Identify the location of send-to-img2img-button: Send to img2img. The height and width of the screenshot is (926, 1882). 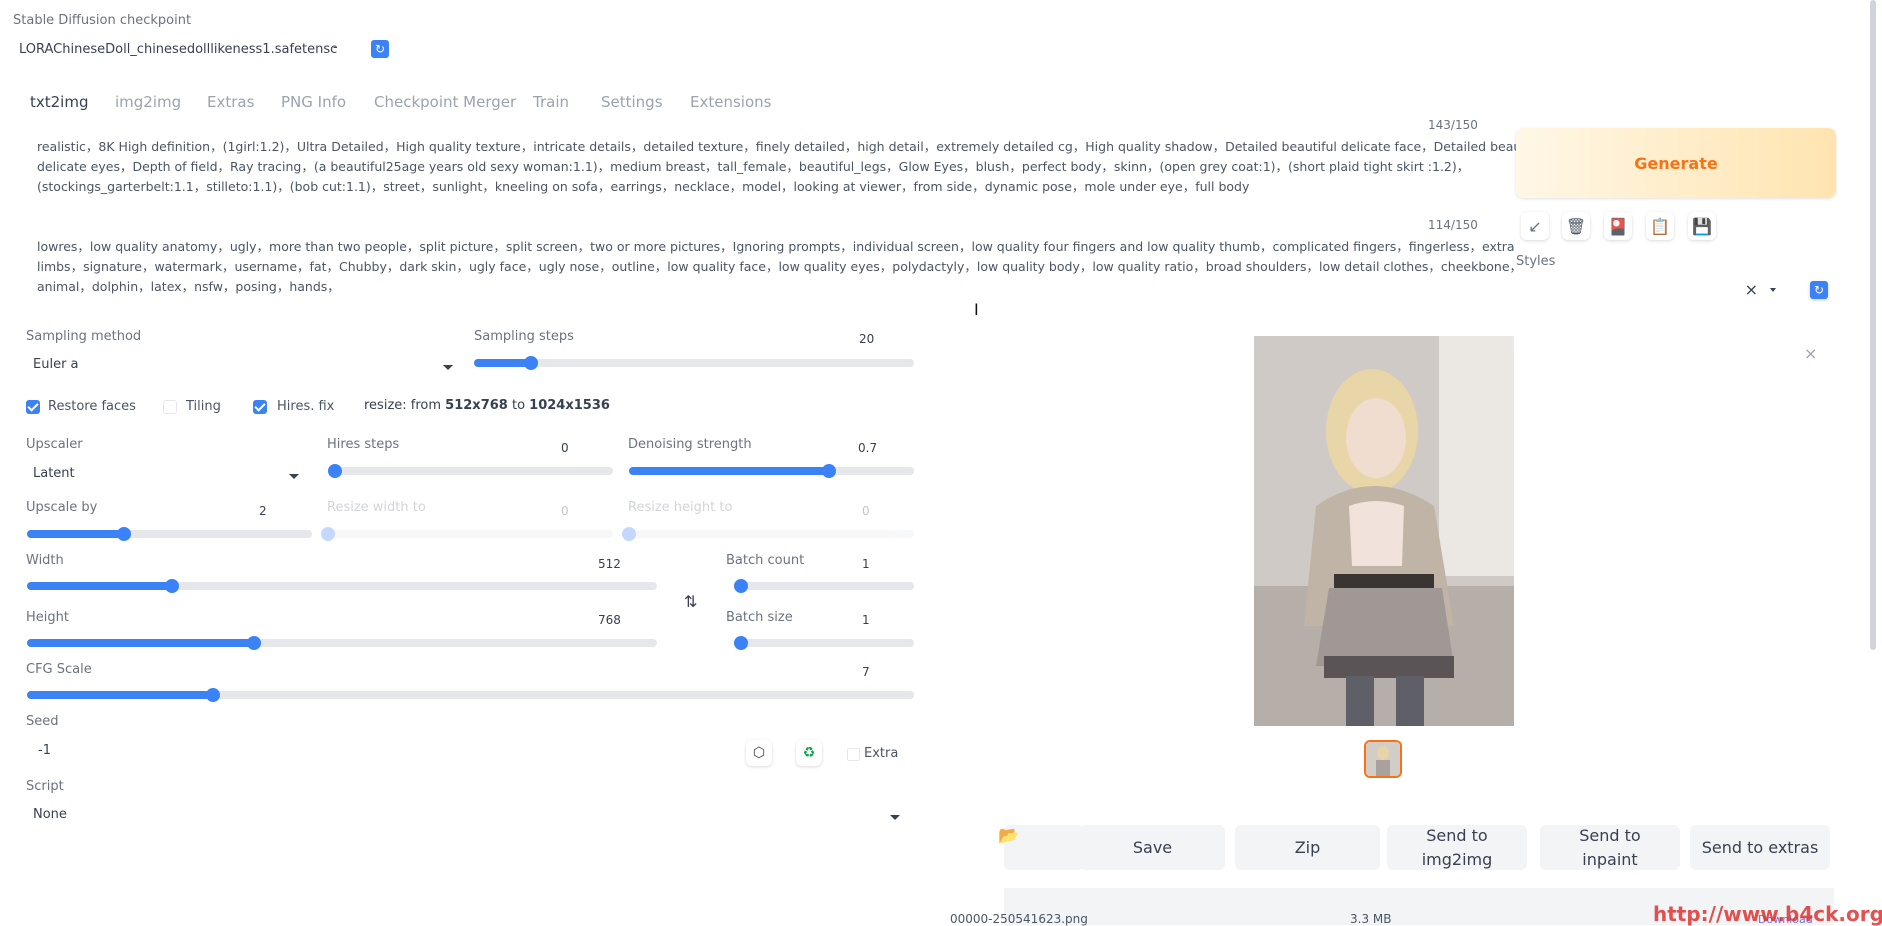
(1457, 847).